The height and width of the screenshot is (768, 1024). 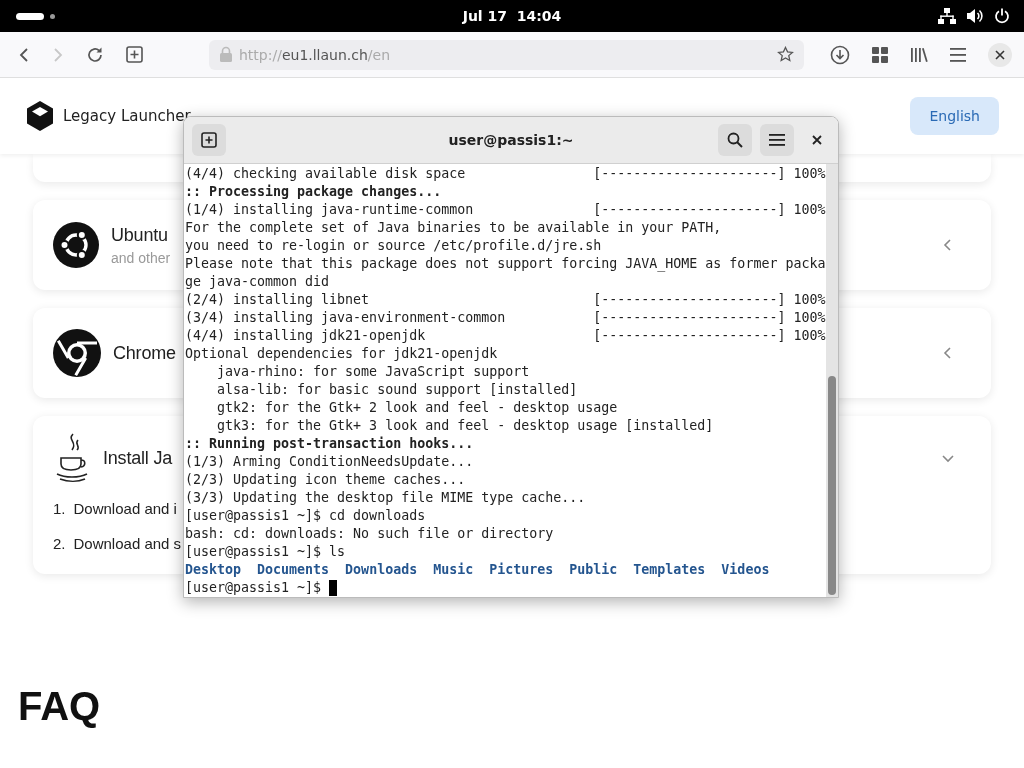 What do you see at coordinates (333, 588) in the screenshot?
I see `text-cursor` at bounding box center [333, 588].